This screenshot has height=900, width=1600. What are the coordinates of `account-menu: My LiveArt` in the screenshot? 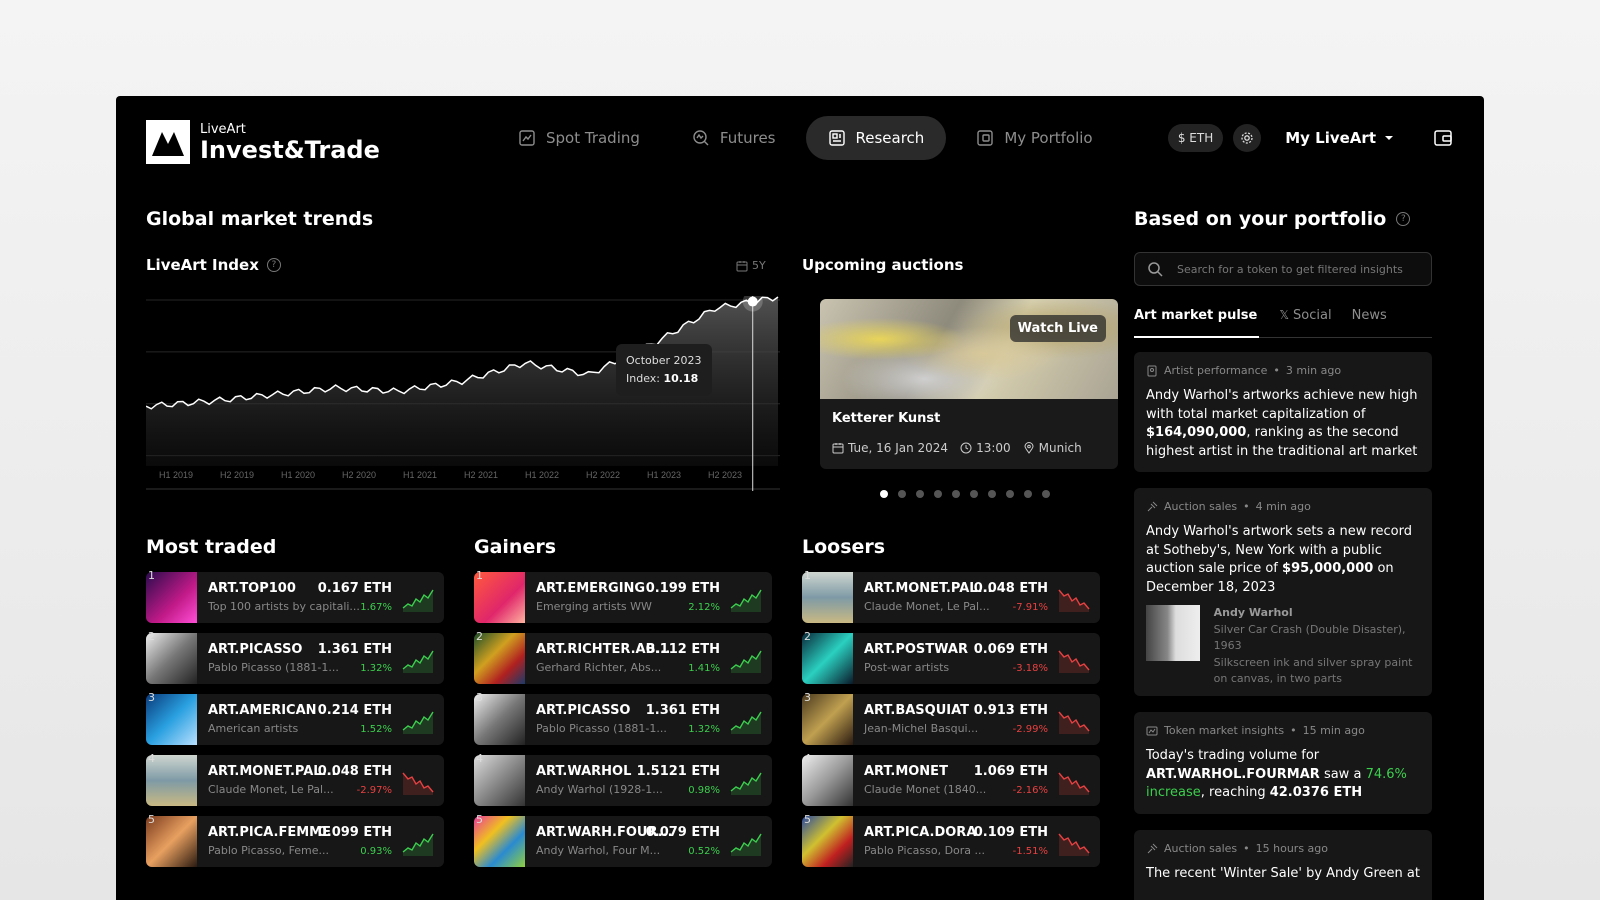 It's located at (1339, 138).